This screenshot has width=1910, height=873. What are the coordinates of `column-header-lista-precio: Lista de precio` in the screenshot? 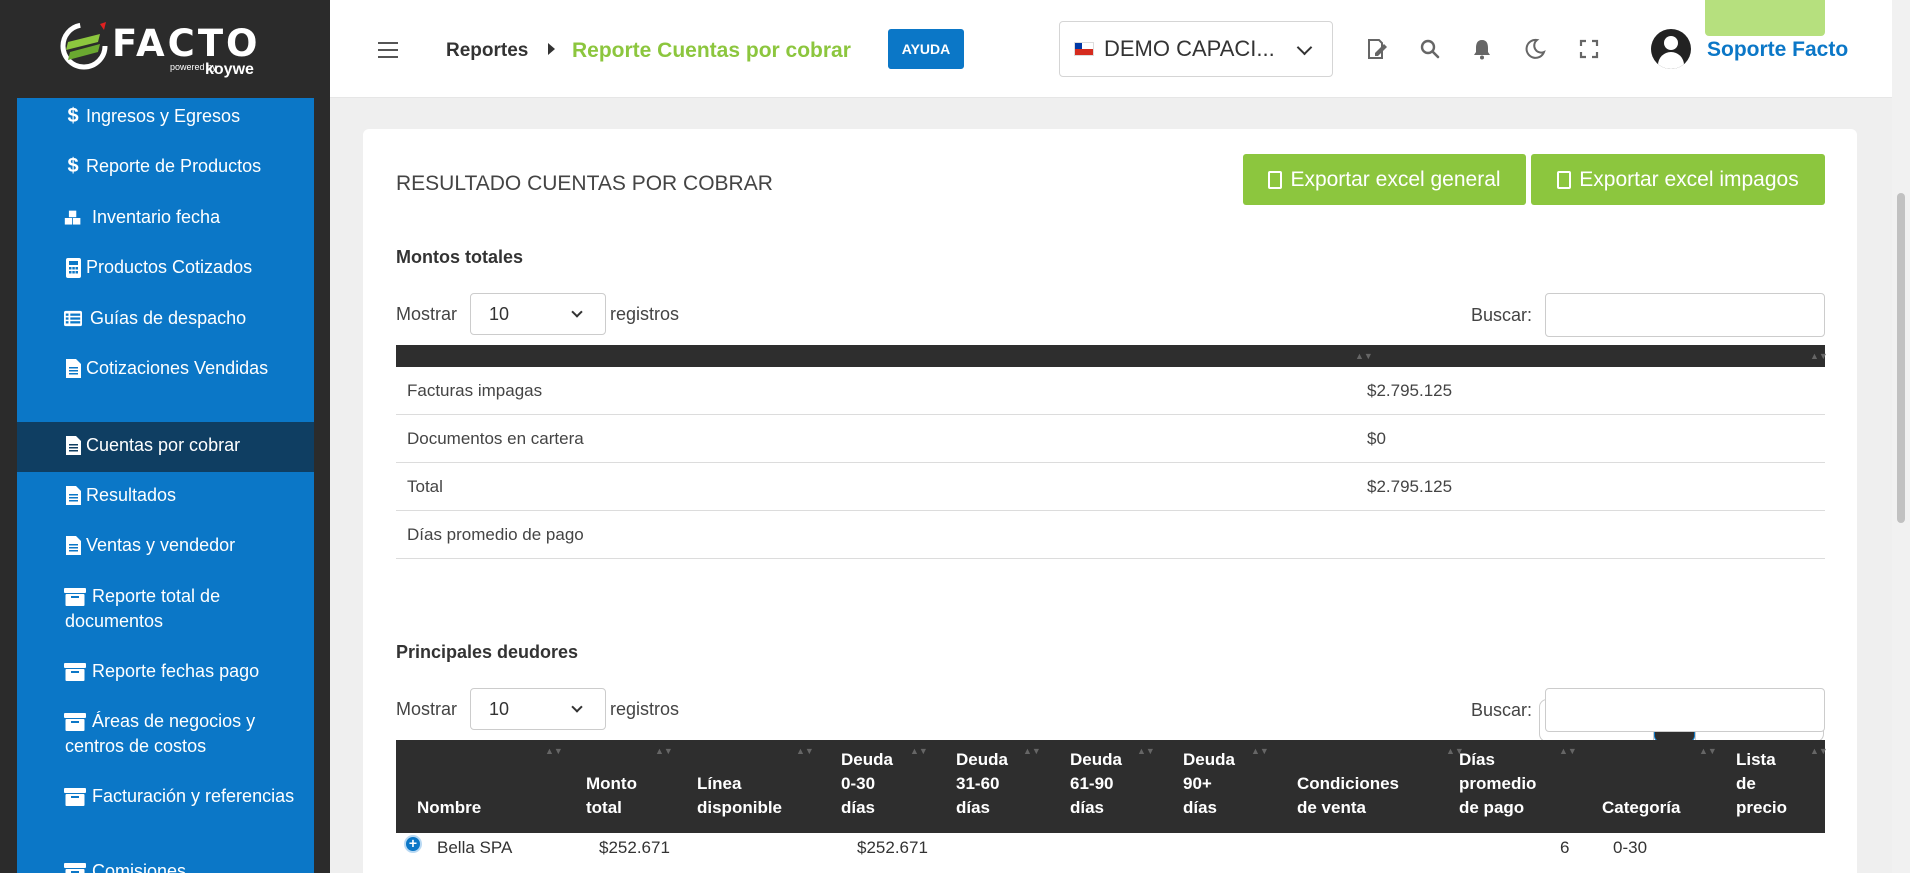 It's located at (1765, 784).